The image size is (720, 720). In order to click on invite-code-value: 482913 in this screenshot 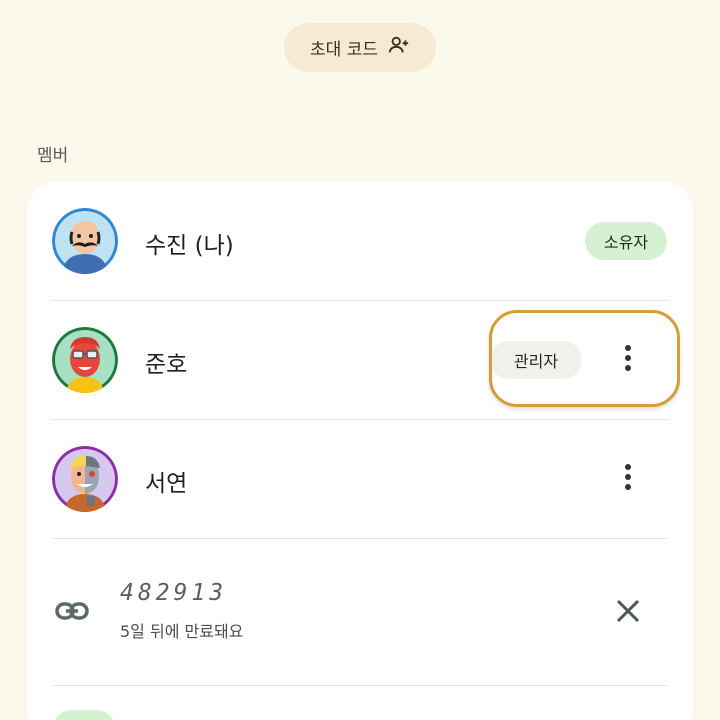, I will do `click(174, 593)`.